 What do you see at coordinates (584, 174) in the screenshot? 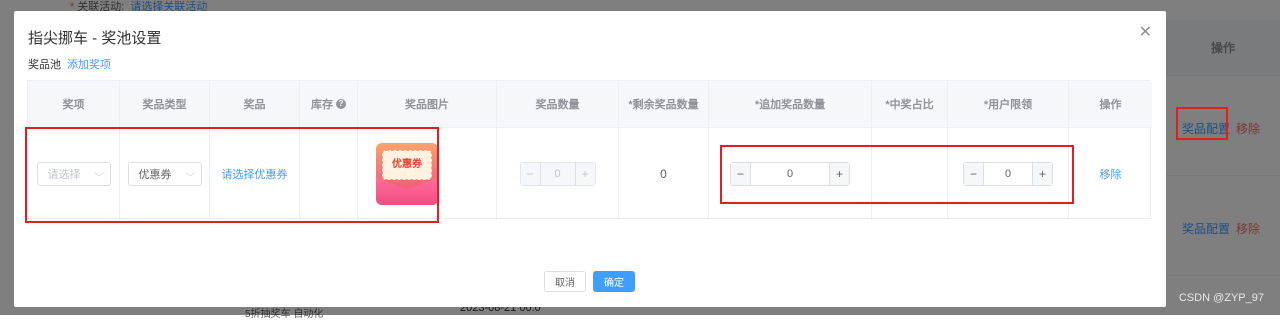
I see `increment-button: +` at bounding box center [584, 174].